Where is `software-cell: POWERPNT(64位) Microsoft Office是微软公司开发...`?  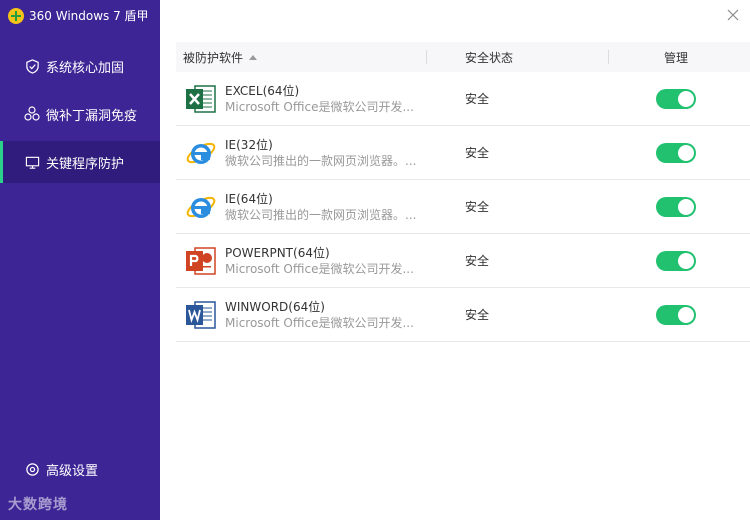 software-cell: POWERPNT(64位) Microsoft Office是微软公司开发... is located at coordinates (301, 261).